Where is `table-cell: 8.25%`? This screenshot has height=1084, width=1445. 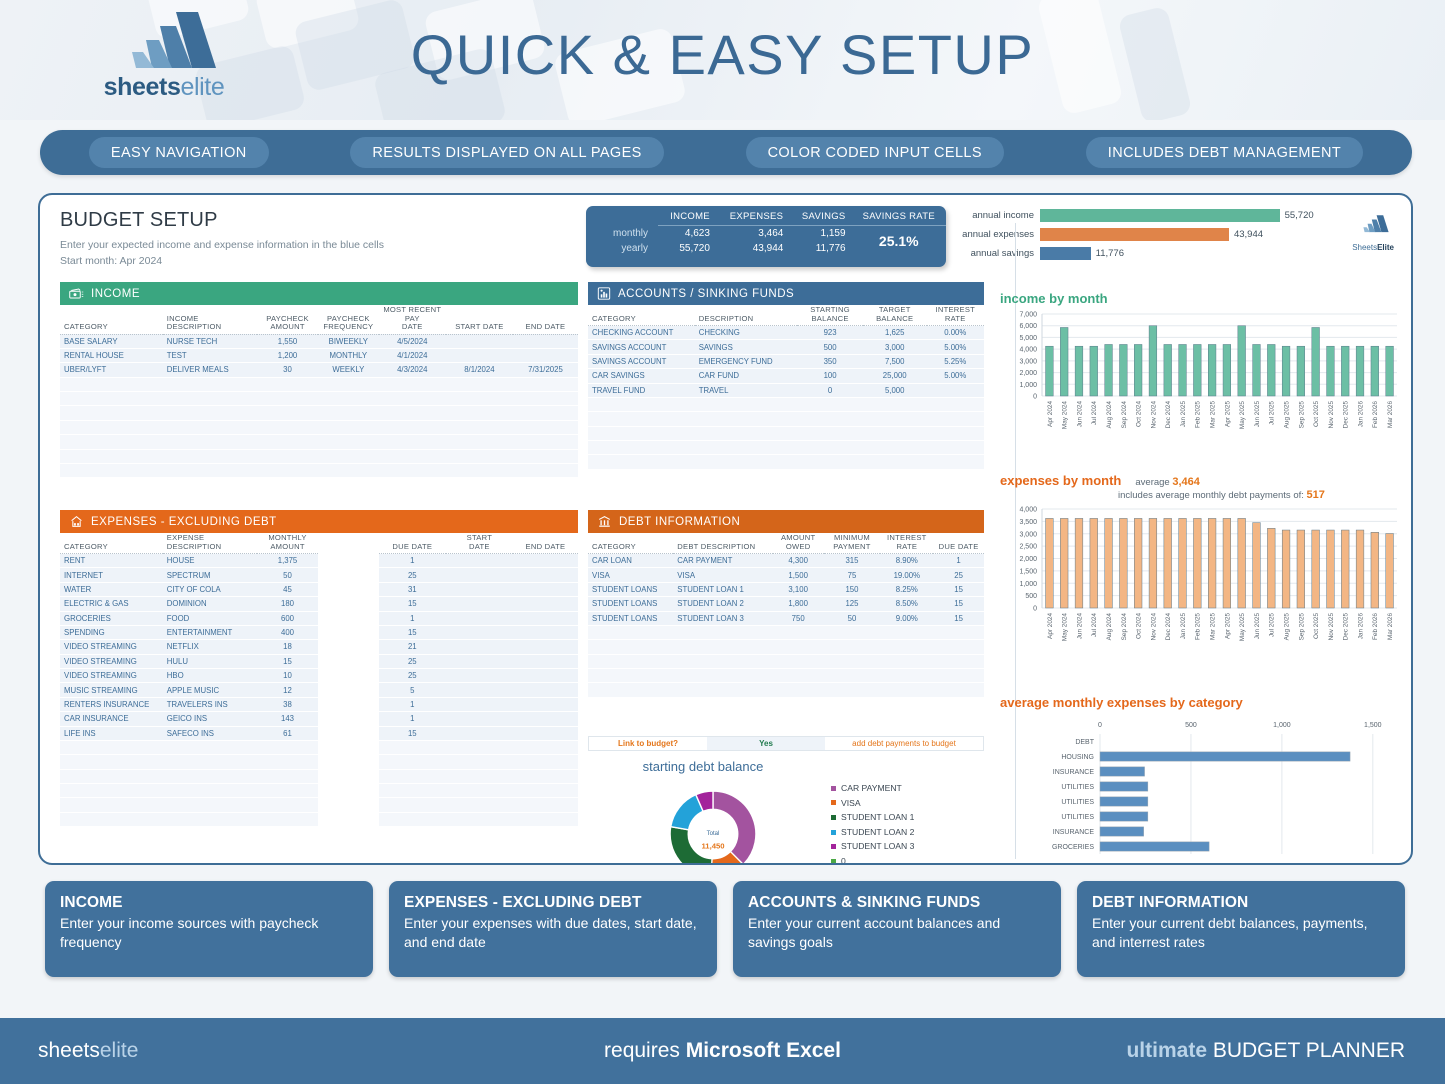
table-cell: 8.25% is located at coordinates (907, 590).